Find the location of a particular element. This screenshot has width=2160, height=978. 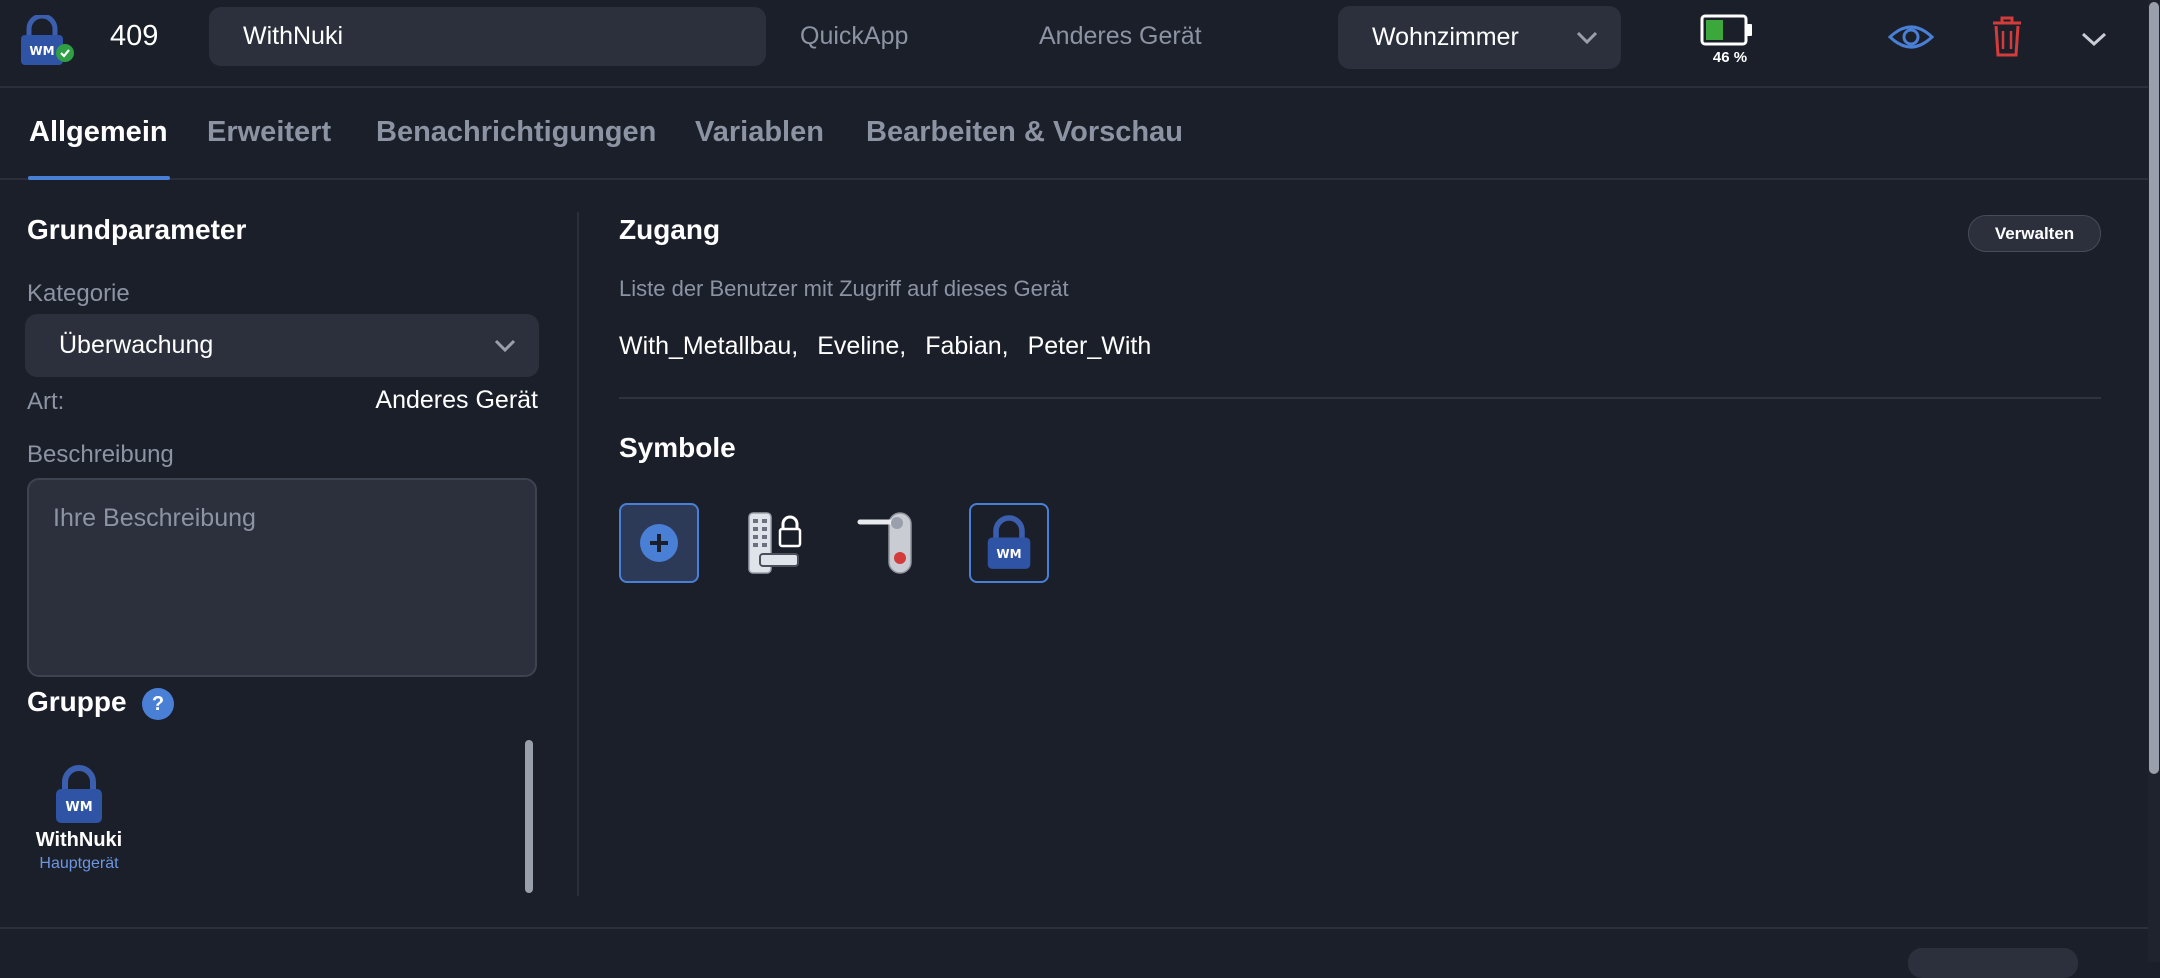

category-select: Überwachung is located at coordinates (282, 345).